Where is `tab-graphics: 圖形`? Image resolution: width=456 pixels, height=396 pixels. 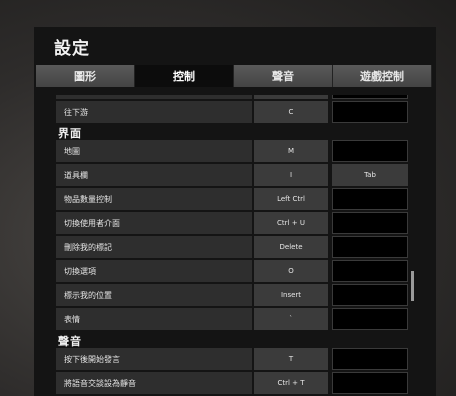 tab-graphics: 圖形 is located at coordinates (85, 76).